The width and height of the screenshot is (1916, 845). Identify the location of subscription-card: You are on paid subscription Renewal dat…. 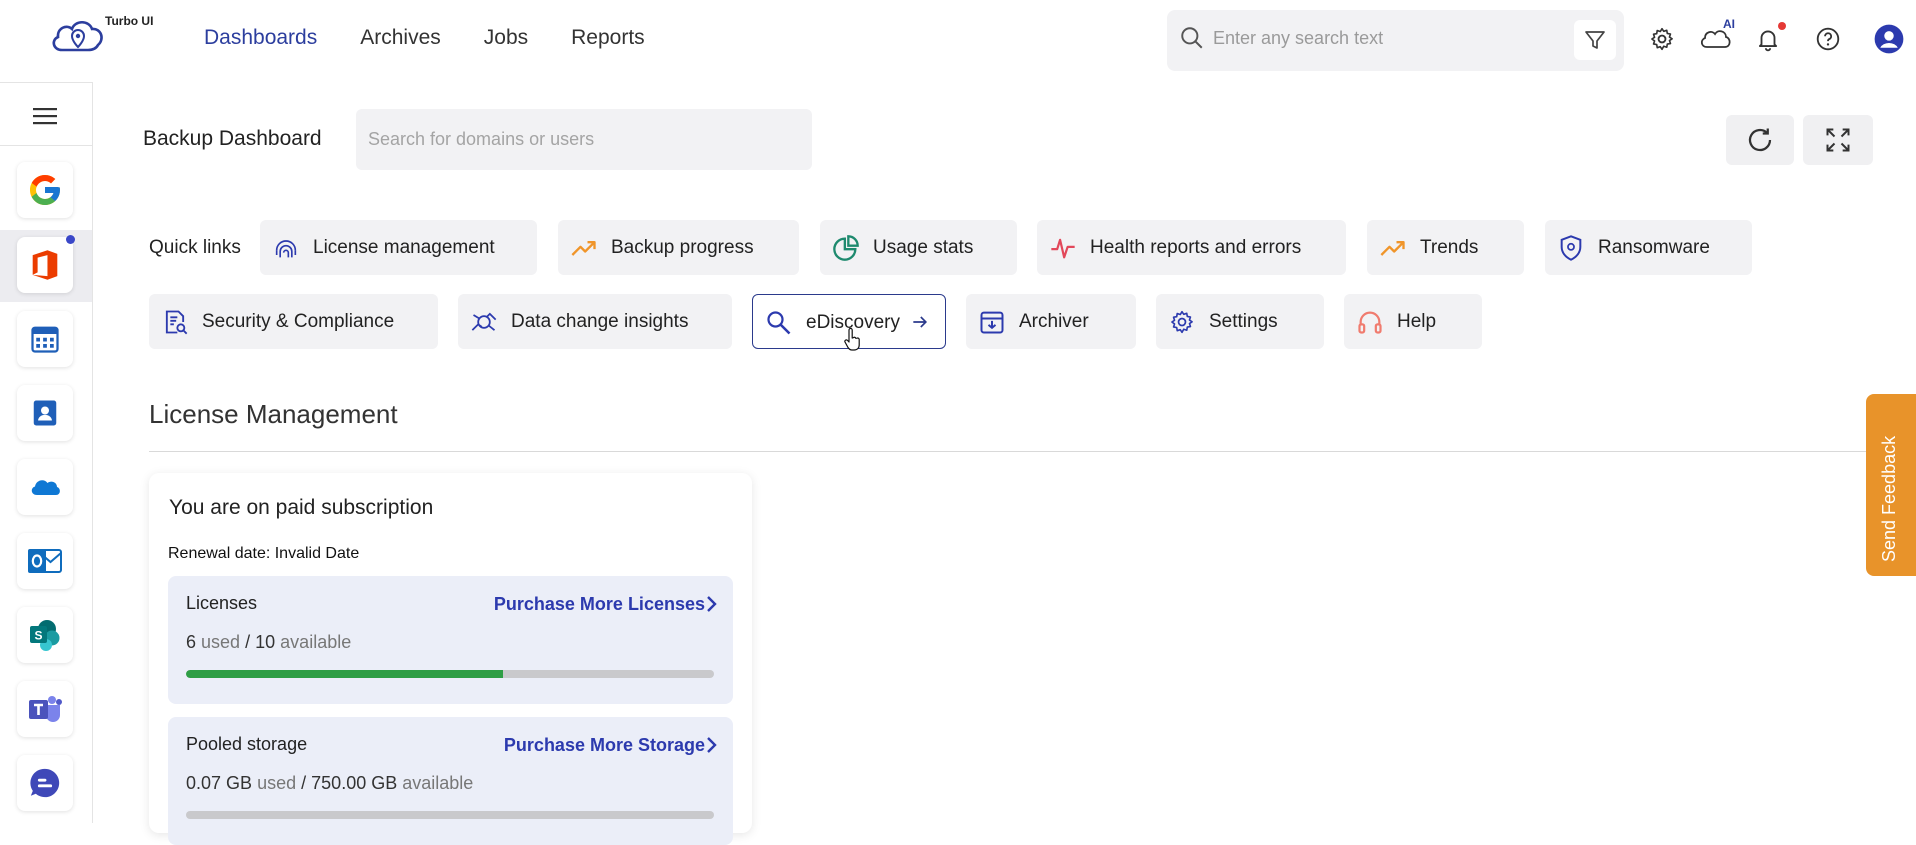
(450, 653).